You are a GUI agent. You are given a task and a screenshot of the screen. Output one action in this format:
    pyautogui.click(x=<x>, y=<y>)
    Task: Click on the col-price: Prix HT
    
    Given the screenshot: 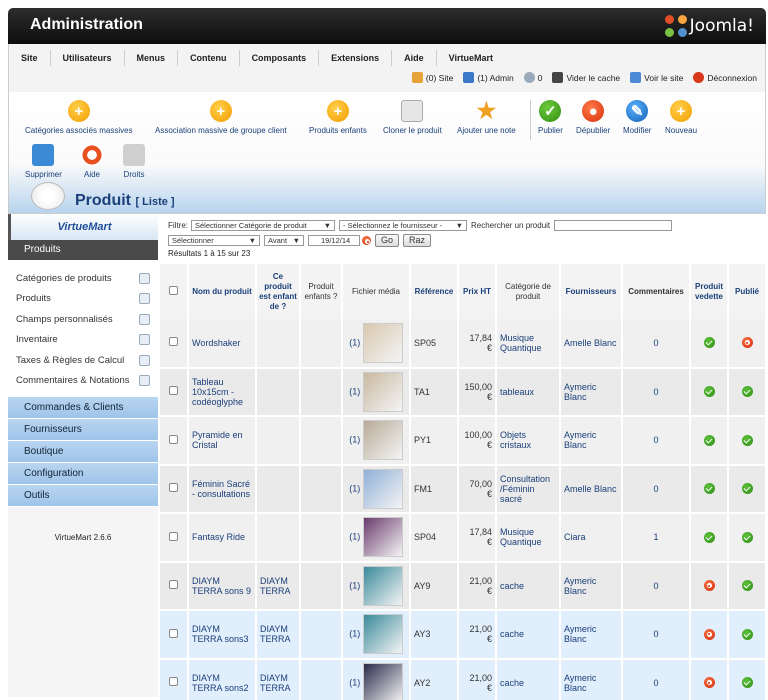 What is the action you would take?
    pyautogui.click(x=477, y=291)
    